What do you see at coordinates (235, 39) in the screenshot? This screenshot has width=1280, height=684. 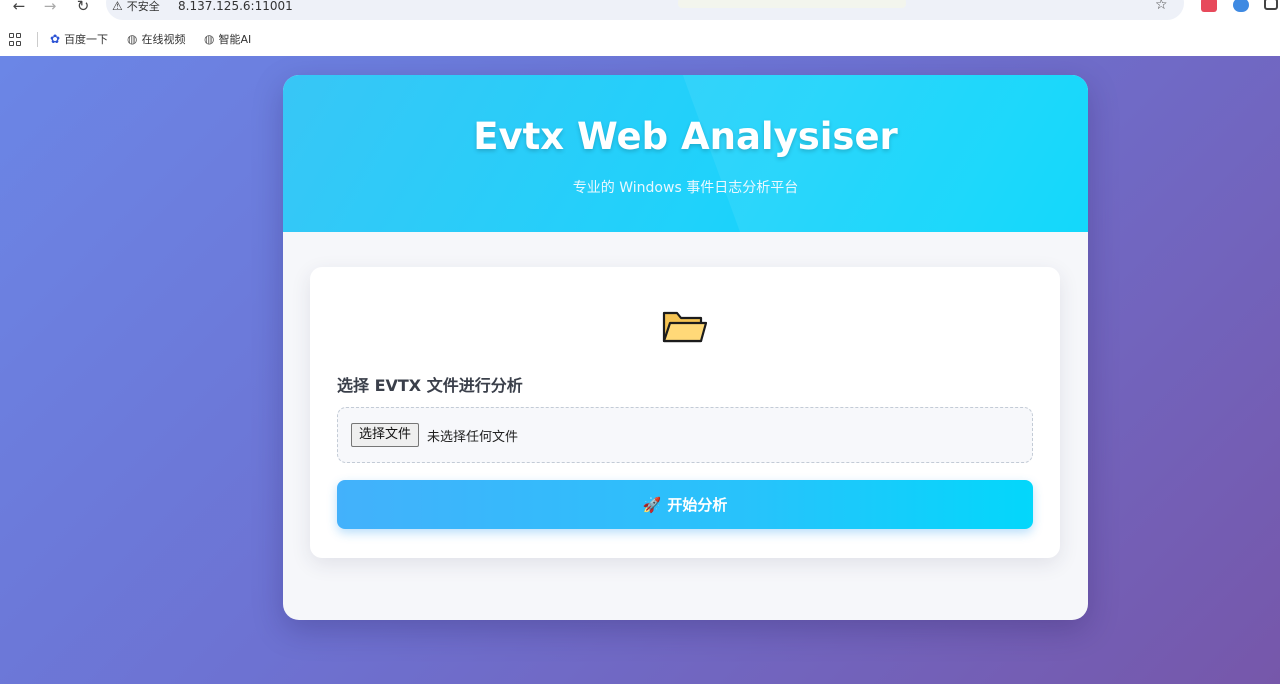 I see `bookmark-label: 智能AI` at bounding box center [235, 39].